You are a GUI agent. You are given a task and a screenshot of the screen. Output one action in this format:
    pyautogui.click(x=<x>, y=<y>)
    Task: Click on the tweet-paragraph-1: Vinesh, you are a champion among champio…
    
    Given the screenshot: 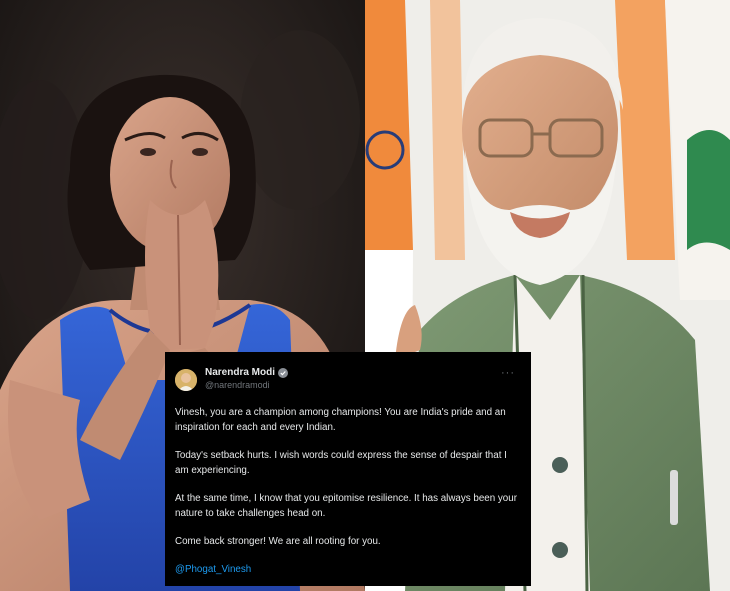 What is the action you would take?
    pyautogui.click(x=340, y=420)
    